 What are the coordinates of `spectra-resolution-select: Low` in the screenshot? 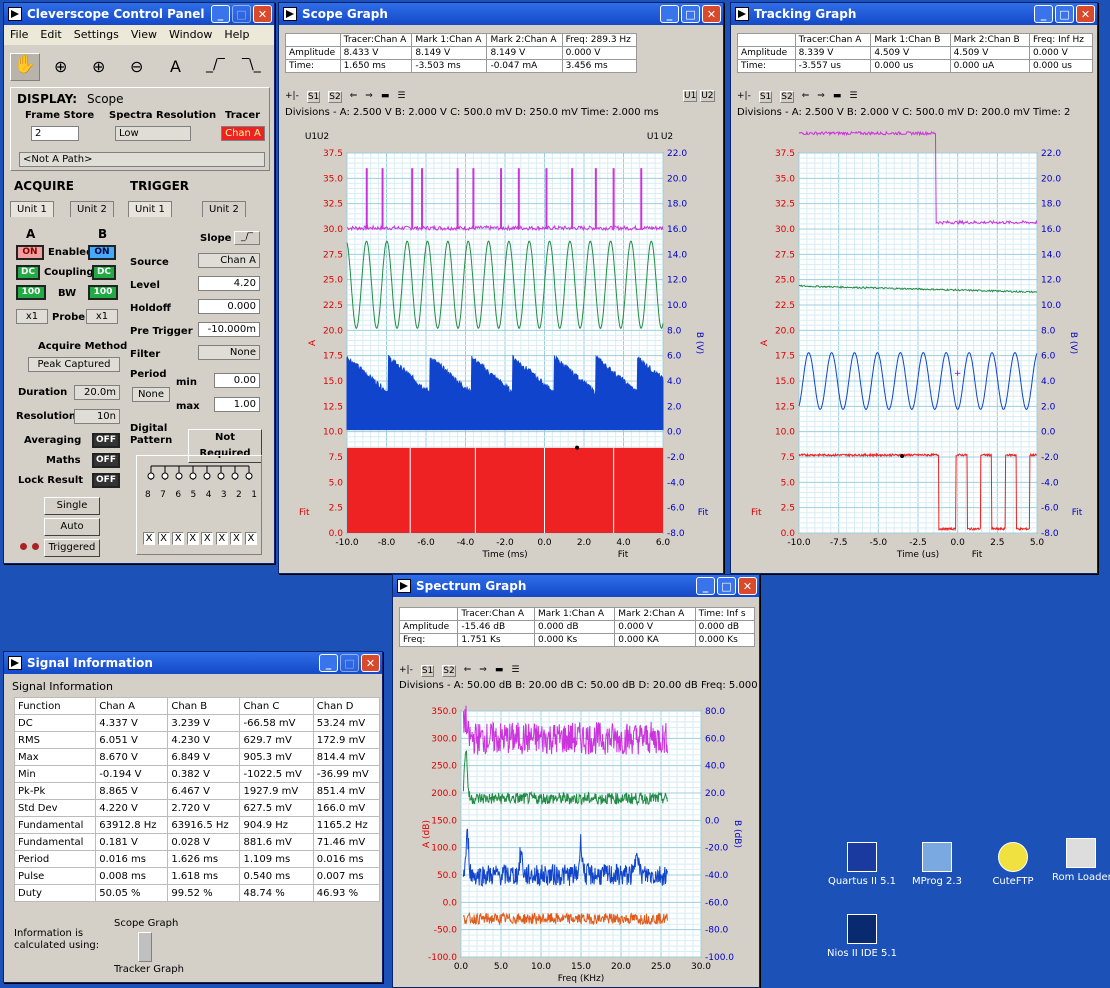 It's located at (153, 133).